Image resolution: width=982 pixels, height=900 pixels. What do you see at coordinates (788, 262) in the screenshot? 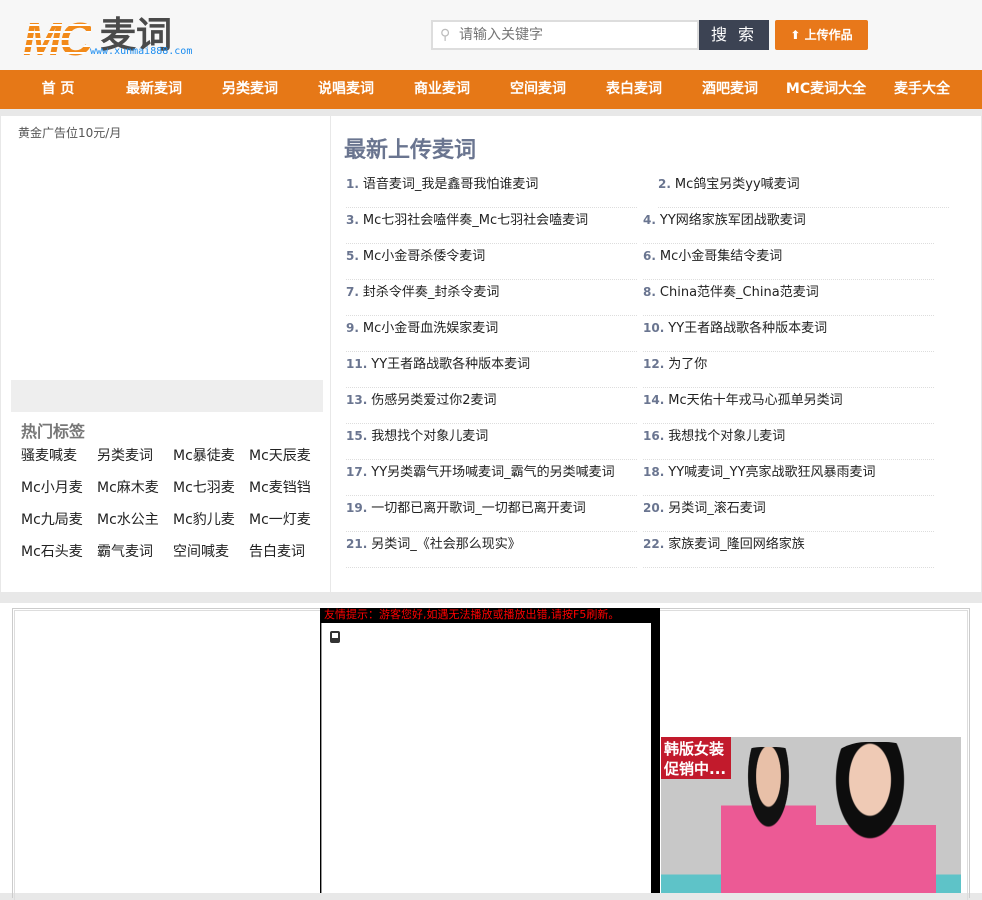
I see `list-item: 6. Mc小金哥集结令麦词` at bounding box center [788, 262].